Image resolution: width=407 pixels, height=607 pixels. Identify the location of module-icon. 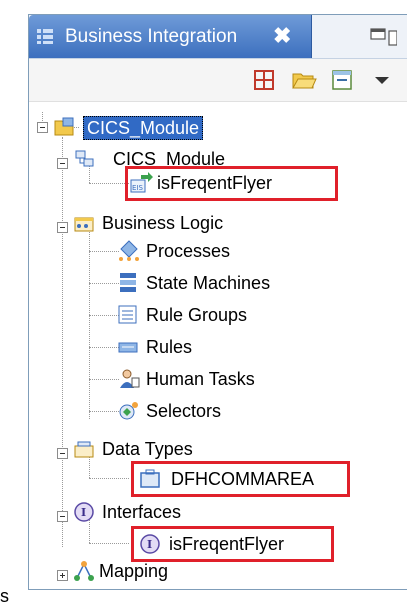
(84, 158).